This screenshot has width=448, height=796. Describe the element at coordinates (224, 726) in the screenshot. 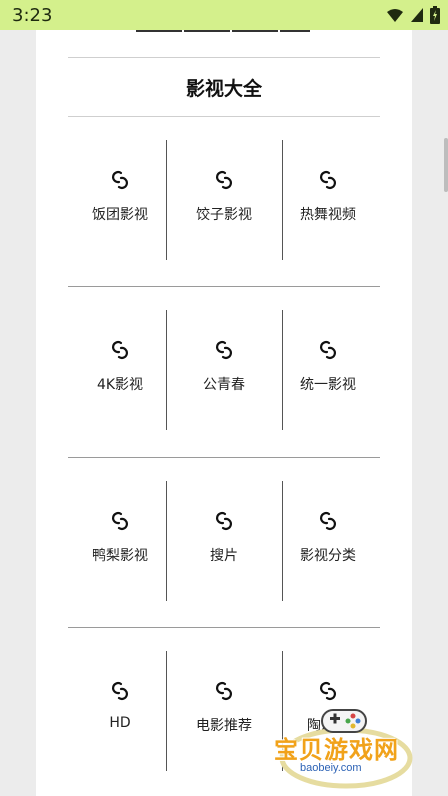

I see `grid-item-label: 电影推荐` at that location.